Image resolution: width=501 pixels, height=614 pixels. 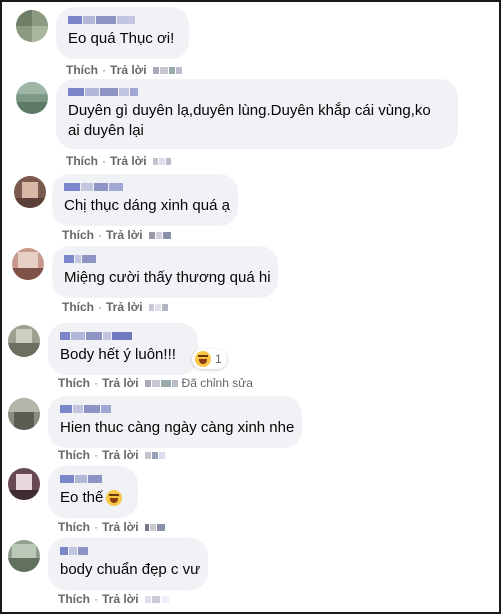 I want to click on comment-bubble: body chuẩn đẹp c vư, so click(x=128, y=564).